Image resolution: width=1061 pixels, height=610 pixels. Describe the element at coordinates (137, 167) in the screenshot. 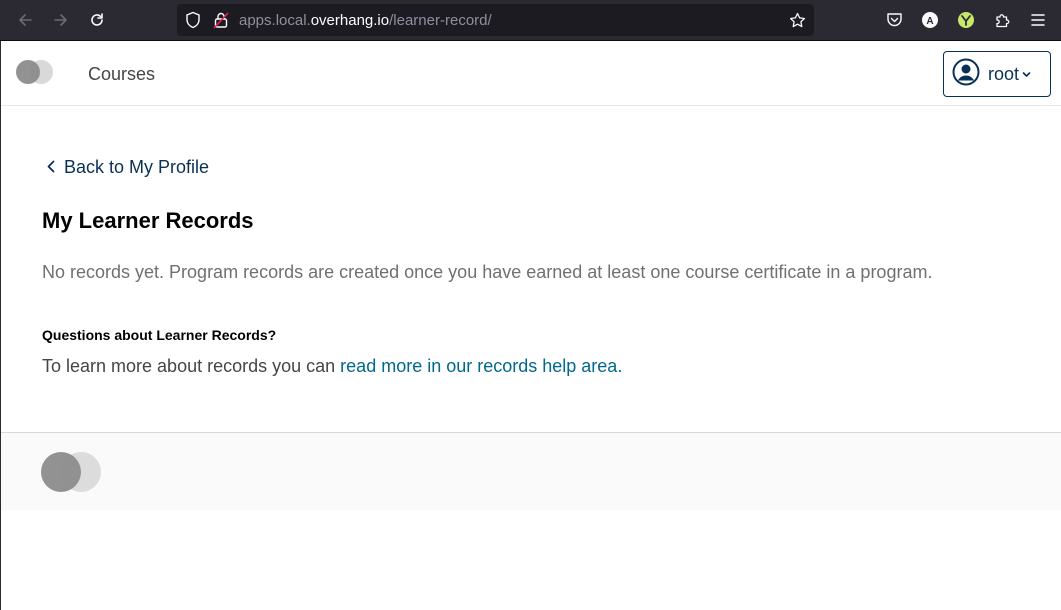

I see `back-link-label: Back to My Profile` at that location.